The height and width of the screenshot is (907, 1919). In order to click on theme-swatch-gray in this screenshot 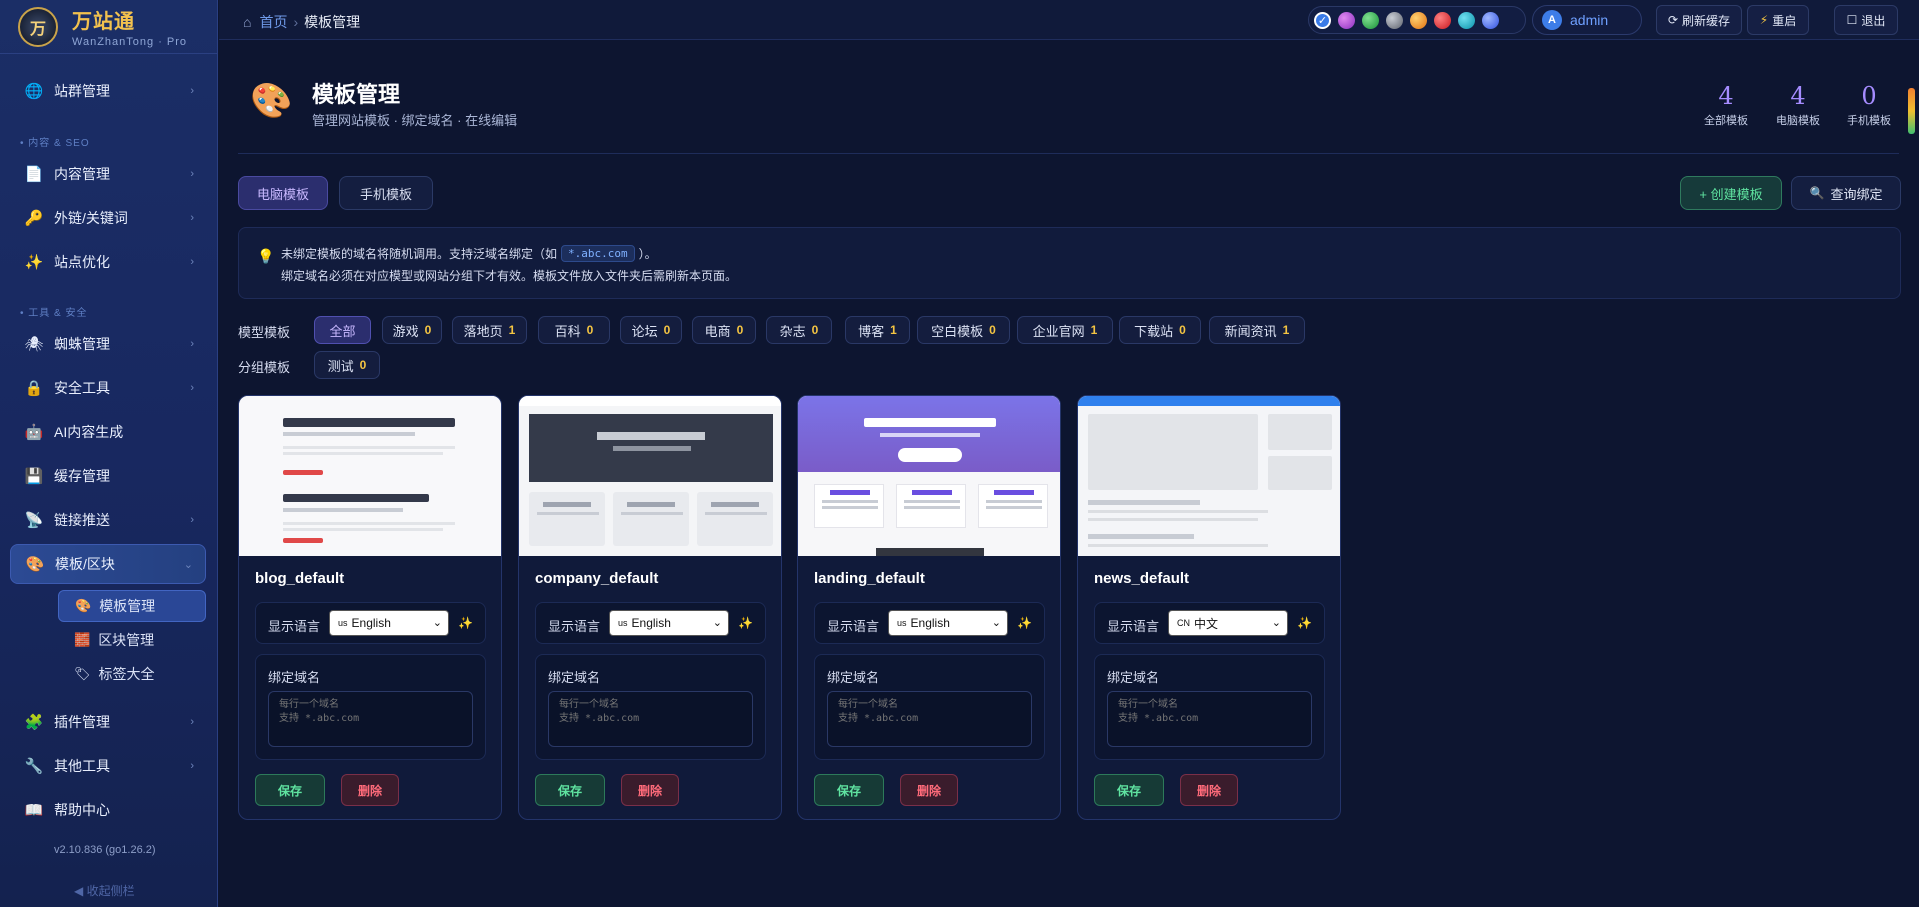, I will do `click(1394, 20)`.